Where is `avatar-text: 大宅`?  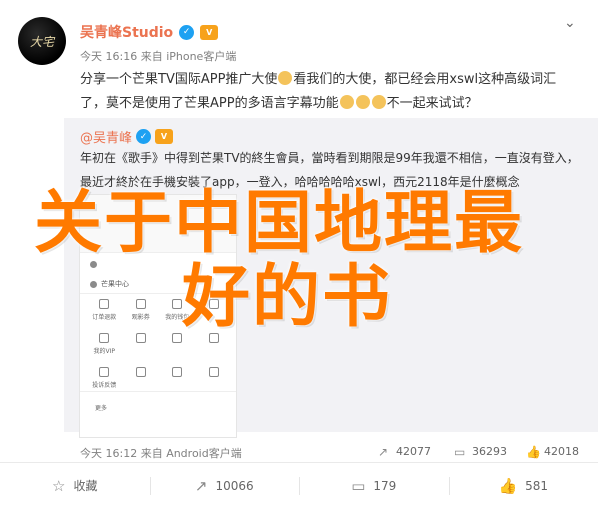 avatar-text: 大宅 is located at coordinates (41, 41).